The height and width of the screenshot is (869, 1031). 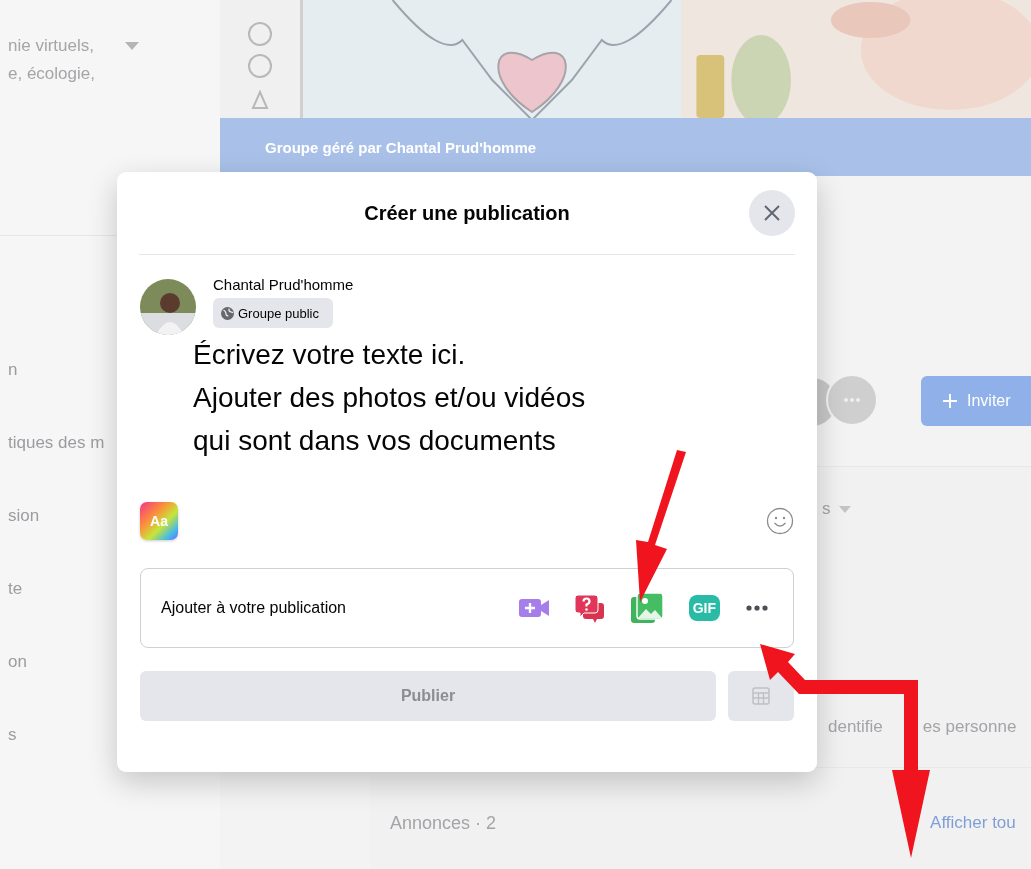 What do you see at coordinates (704, 608) in the screenshot?
I see `gif-button: GIF` at bounding box center [704, 608].